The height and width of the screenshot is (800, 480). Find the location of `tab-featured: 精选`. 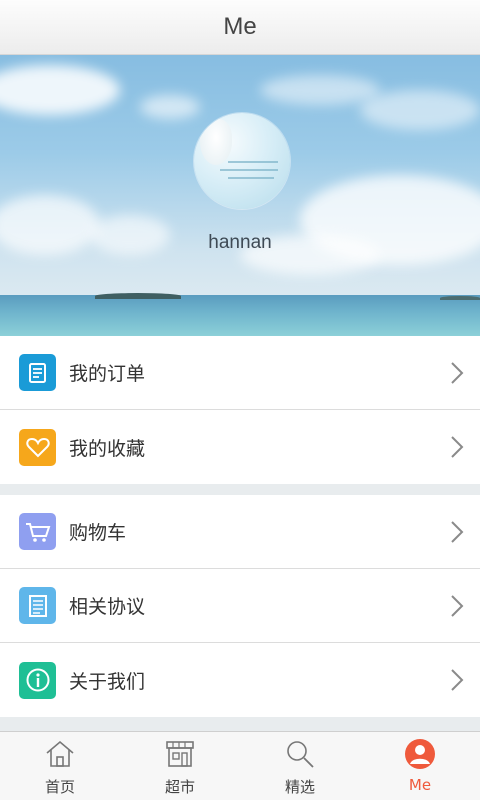

tab-featured: 精选 is located at coordinates (300, 766).